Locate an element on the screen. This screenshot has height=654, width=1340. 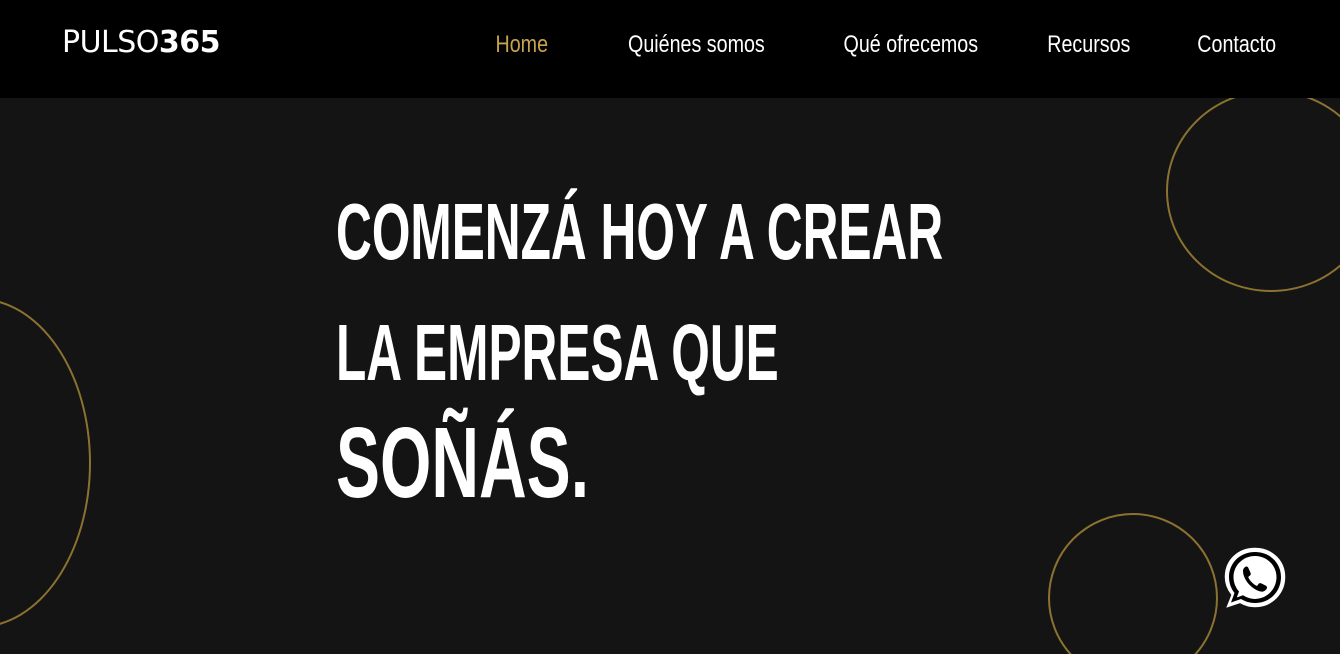
whatsapp-glyph is located at coordinates (1255, 578).